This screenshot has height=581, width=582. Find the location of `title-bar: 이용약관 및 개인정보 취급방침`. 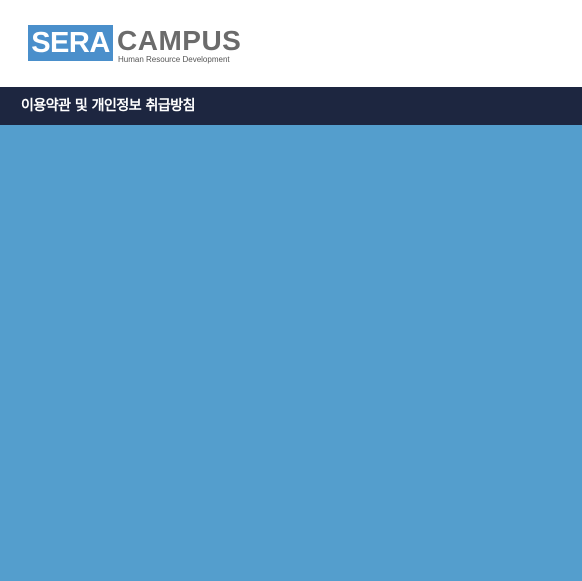

title-bar: 이용약관 및 개인정보 취급방침 is located at coordinates (291, 106).